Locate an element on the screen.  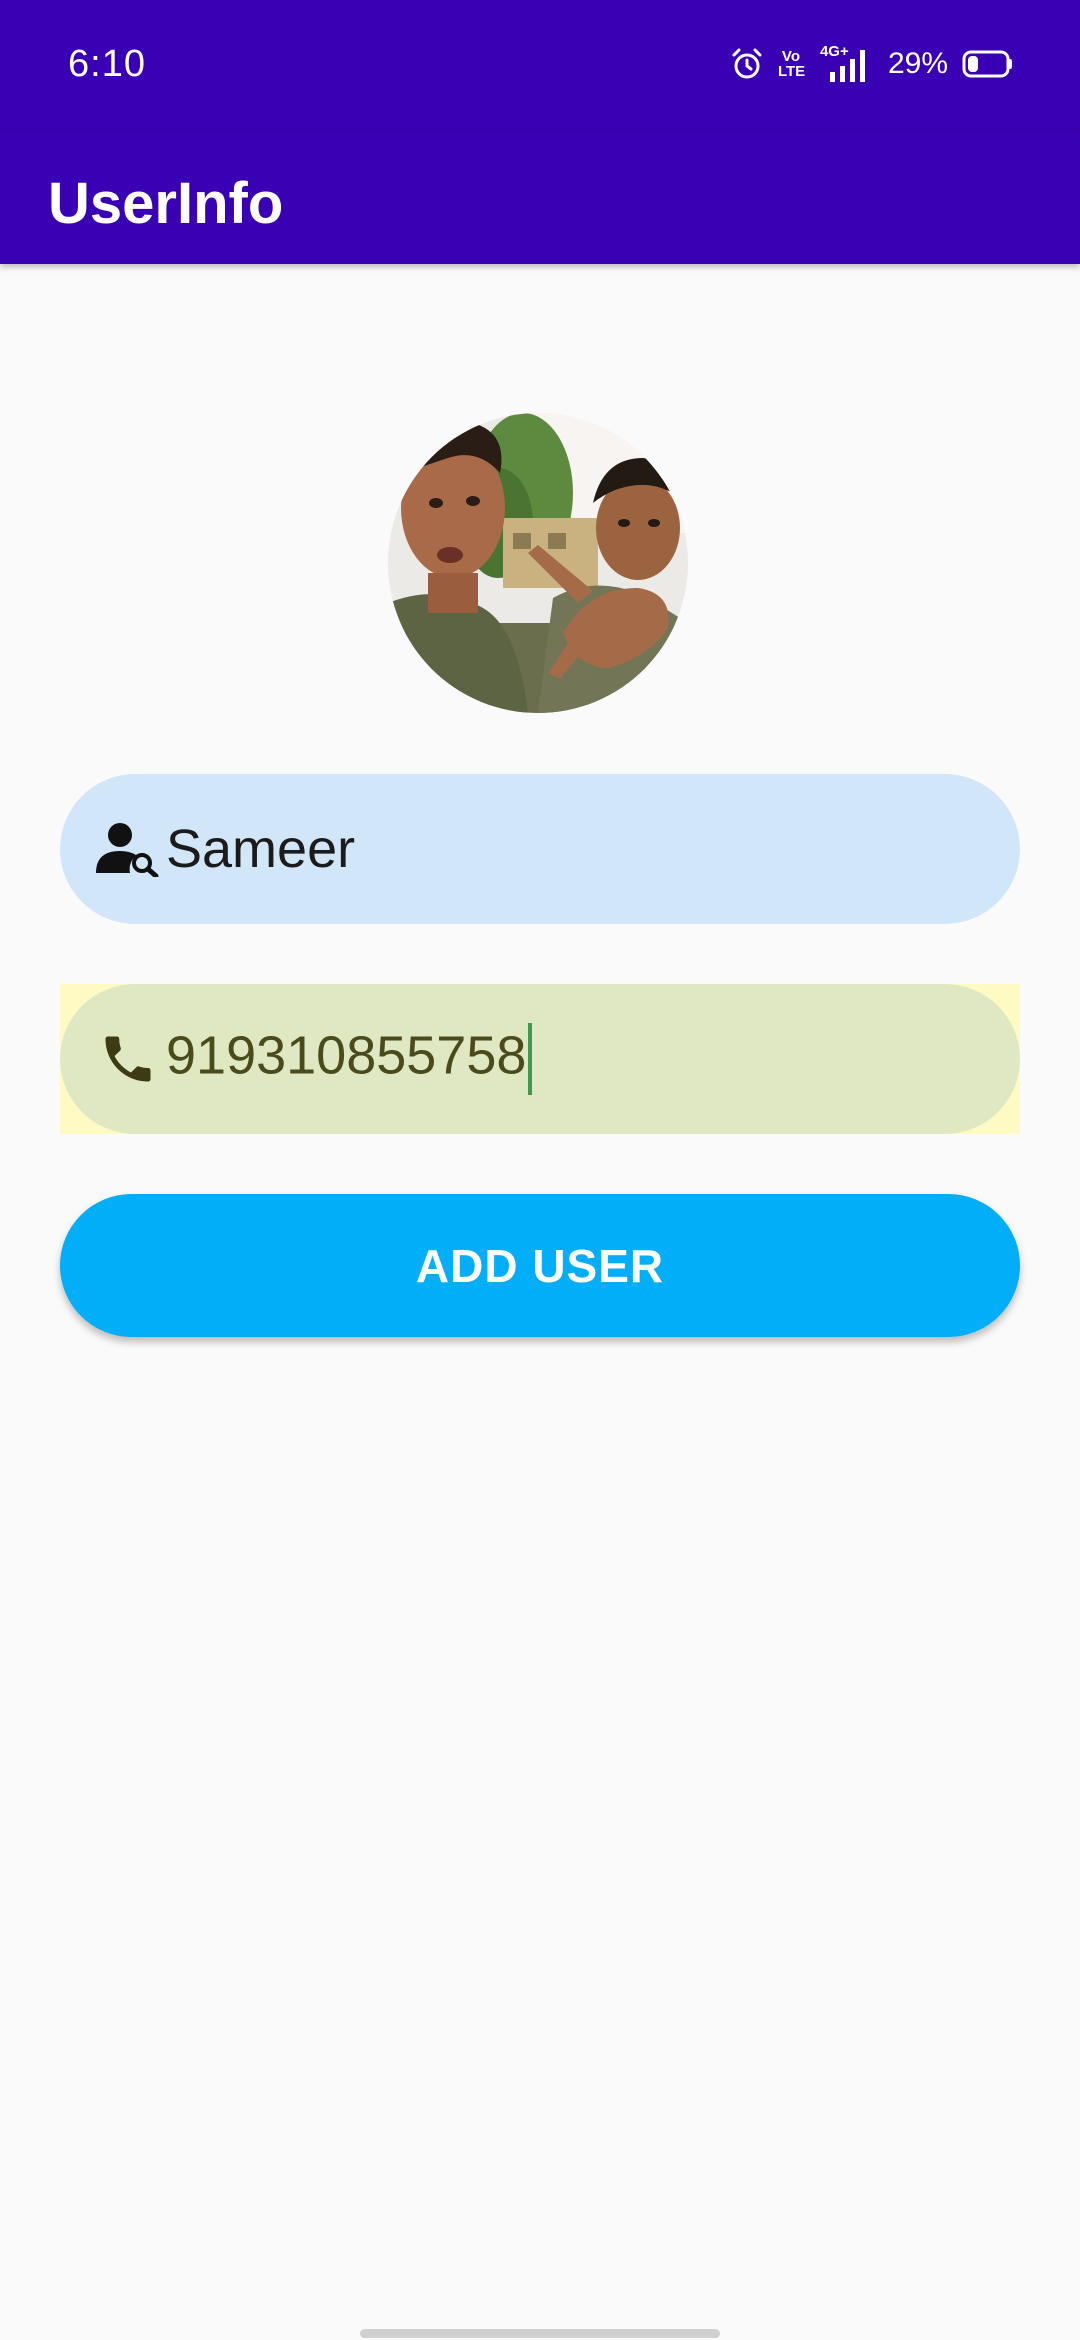
status-bar: 6:10 Vo LTE 4G+ 29% is located at coordinates (540, 66).